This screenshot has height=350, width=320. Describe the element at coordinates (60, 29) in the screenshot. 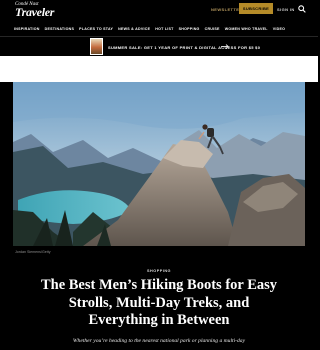

I see `nav-item-destinations: DESTINATIONS` at that location.